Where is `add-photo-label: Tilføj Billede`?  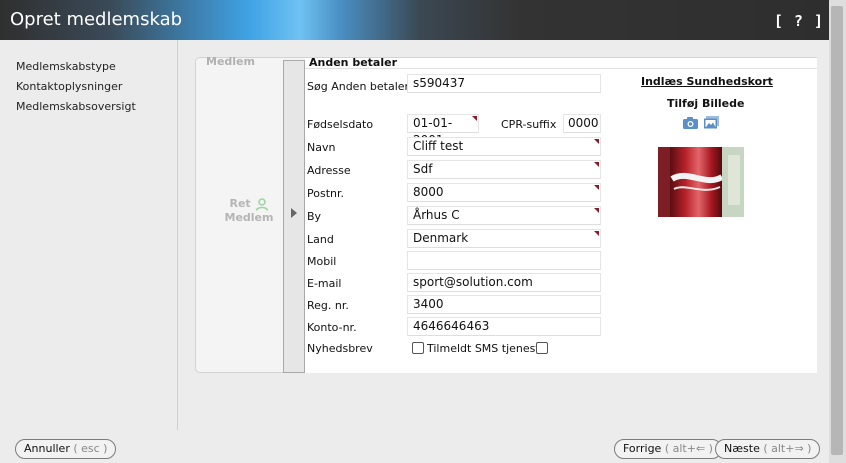 add-photo-label: Tilføj Billede is located at coordinates (706, 103).